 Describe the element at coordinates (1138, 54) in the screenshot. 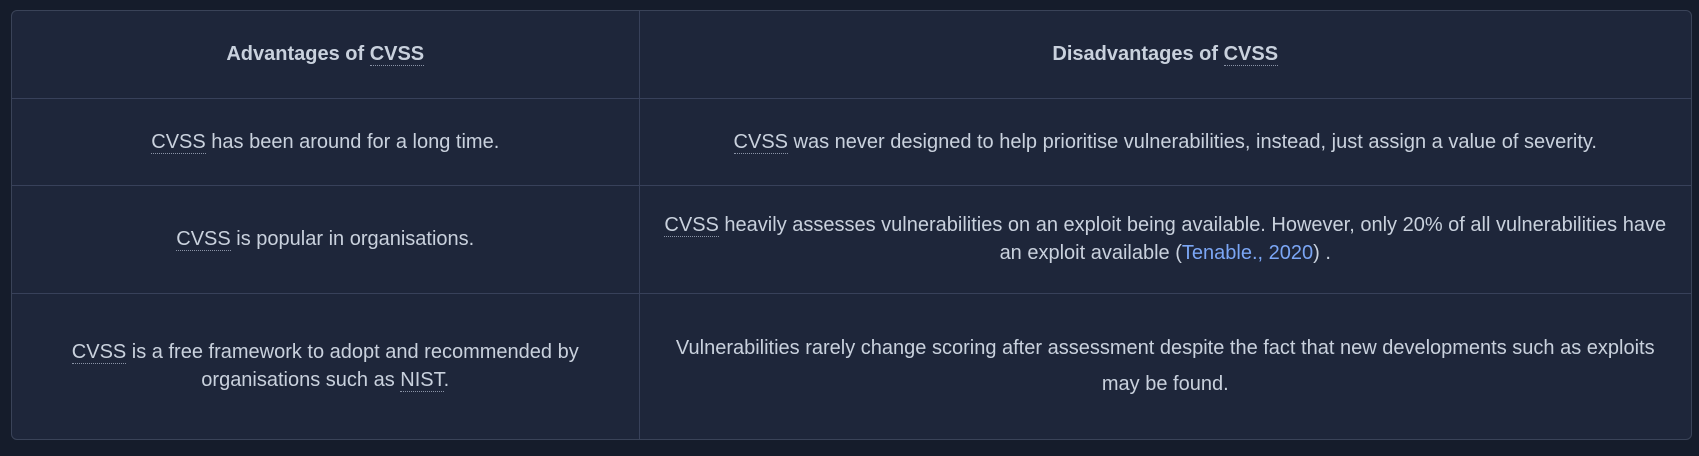

I see `header-disadvantages-prefix: Disadvantages of` at that location.